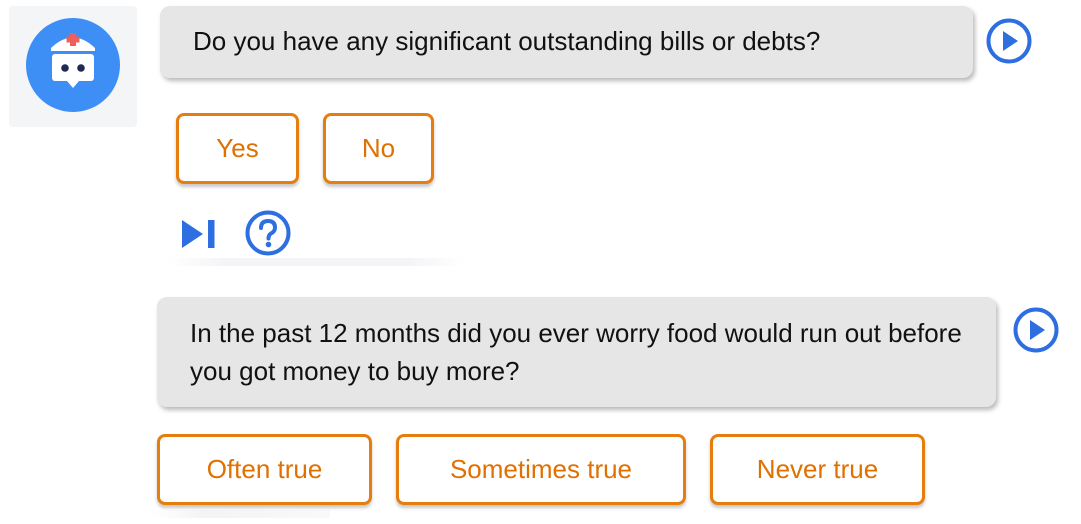  I want to click on answer-button-no: No, so click(378, 148).